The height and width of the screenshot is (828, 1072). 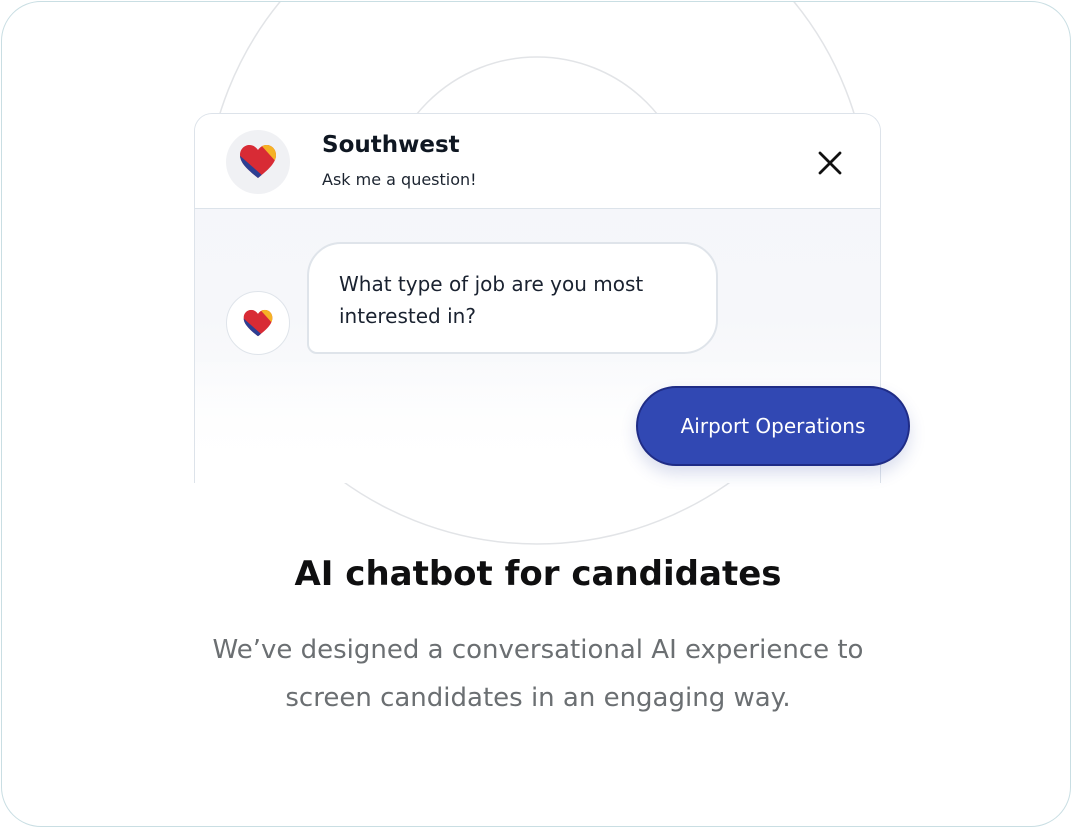 I want to click on reply-option-button: Airport Operations, so click(x=773, y=426).